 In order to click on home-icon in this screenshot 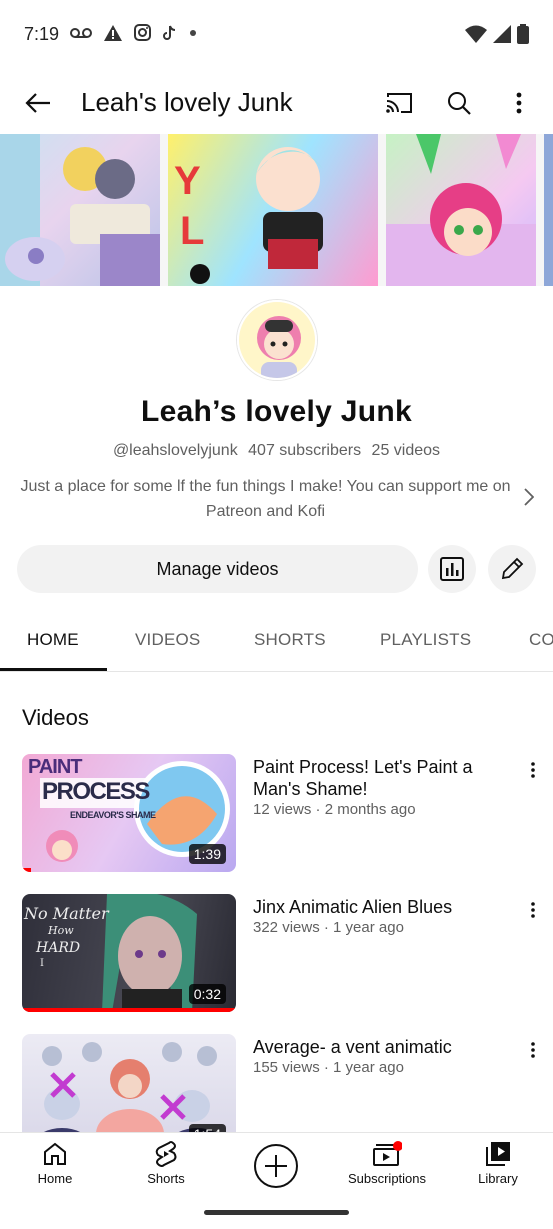, I will do `click(55, 1153)`.